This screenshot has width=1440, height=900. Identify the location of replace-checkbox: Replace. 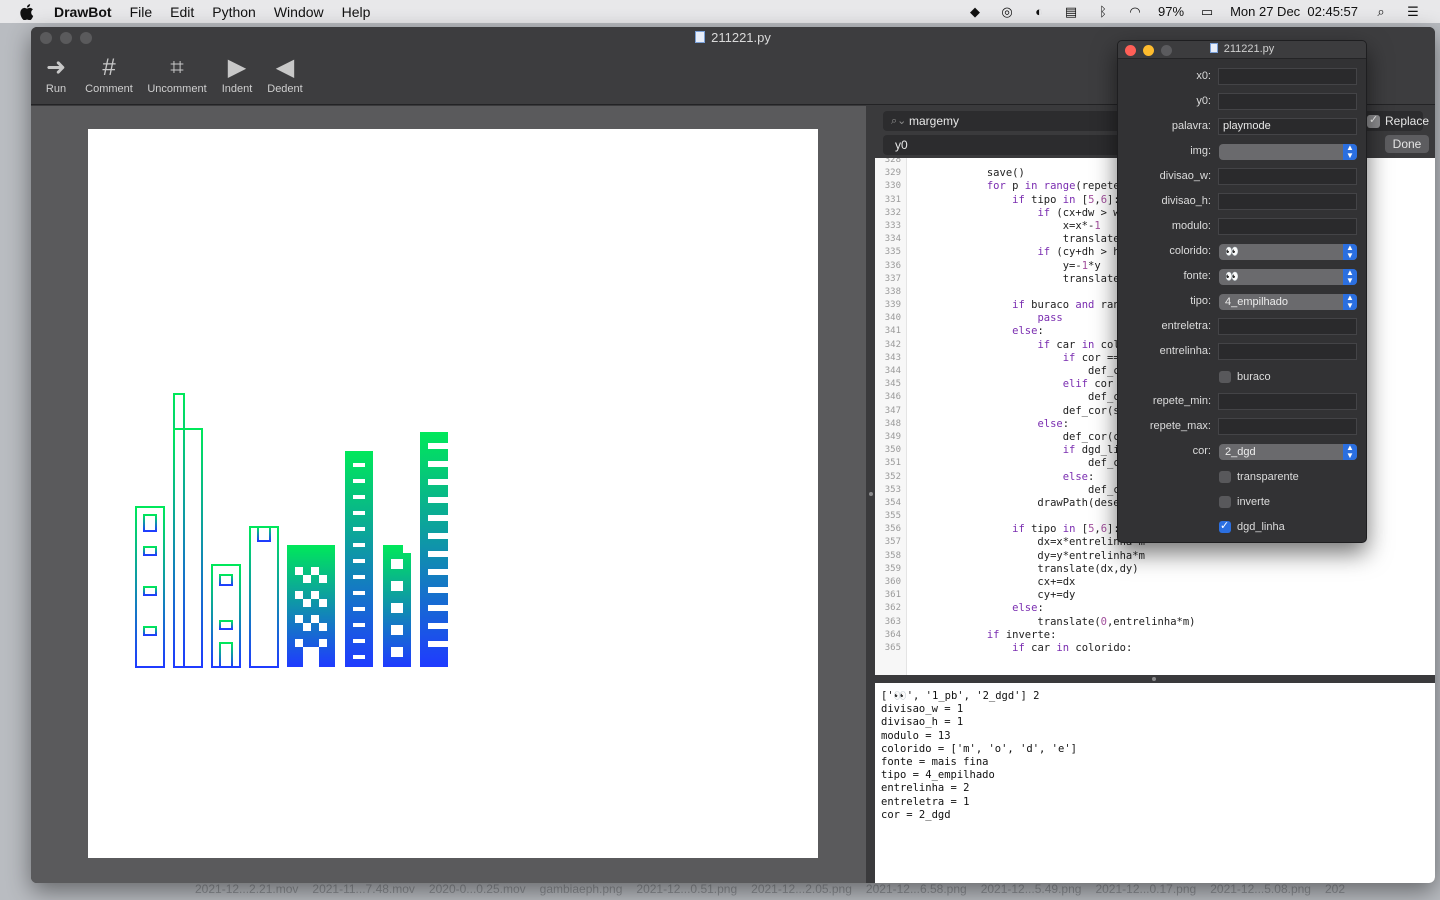
(1398, 120).